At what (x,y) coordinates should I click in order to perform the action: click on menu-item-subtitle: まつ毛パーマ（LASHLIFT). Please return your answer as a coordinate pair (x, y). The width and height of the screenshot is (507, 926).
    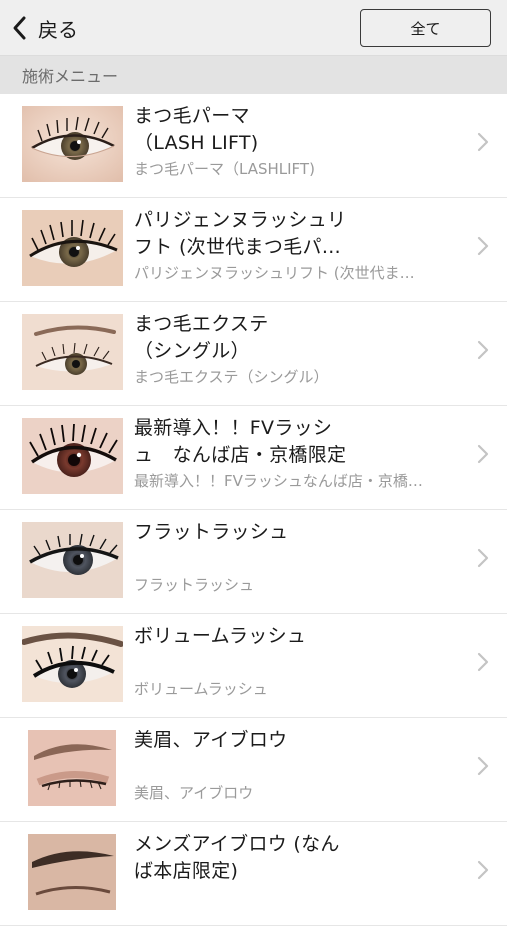
    Looking at the image, I should click on (224, 169).